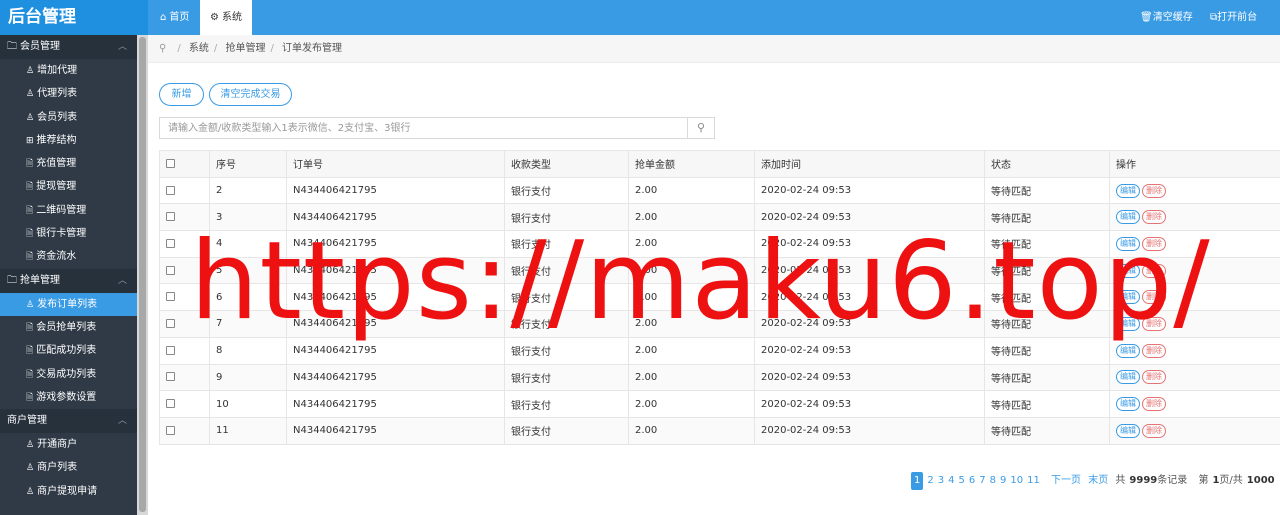 The image size is (1280, 515). I want to click on sidebar-item-game-params: 🗎 游戏参数设置, so click(68, 397).